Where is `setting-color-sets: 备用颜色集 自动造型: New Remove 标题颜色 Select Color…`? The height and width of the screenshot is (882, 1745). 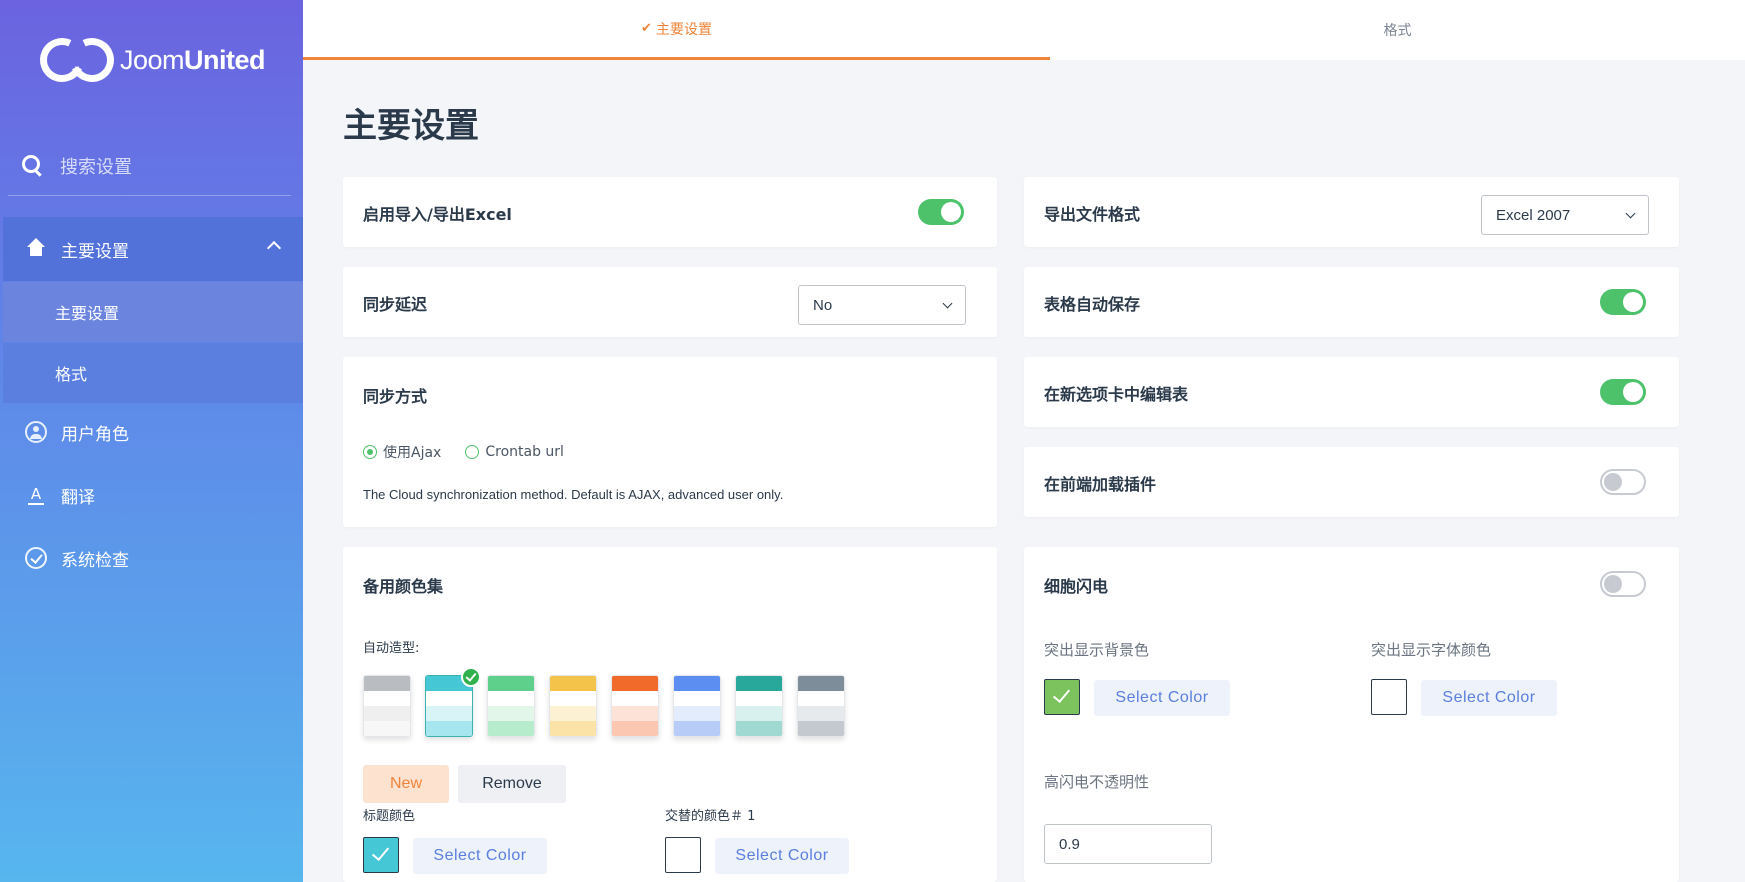
setting-color-sets: 备用颜色集 自动造型: New Remove 标题颜色 Select Color… is located at coordinates (670, 714).